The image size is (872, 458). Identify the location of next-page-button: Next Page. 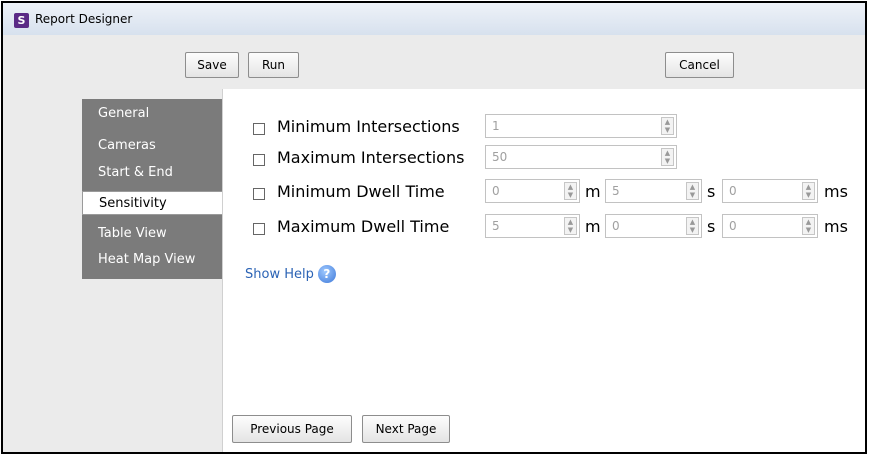
(406, 429).